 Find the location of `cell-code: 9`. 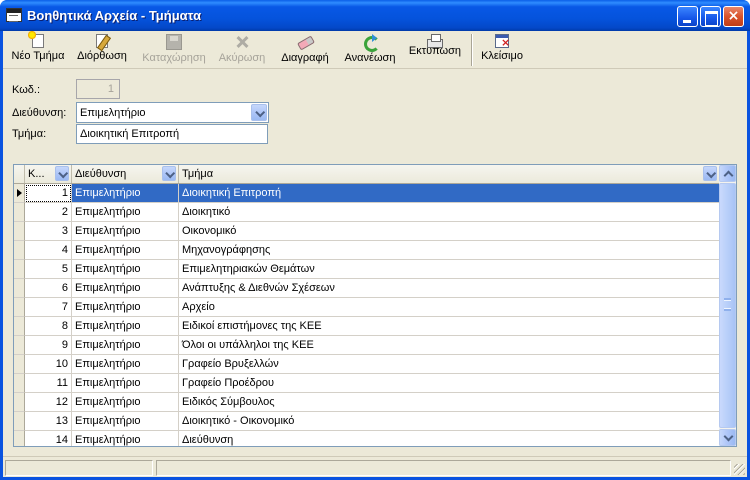

cell-code: 9 is located at coordinates (48, 345).